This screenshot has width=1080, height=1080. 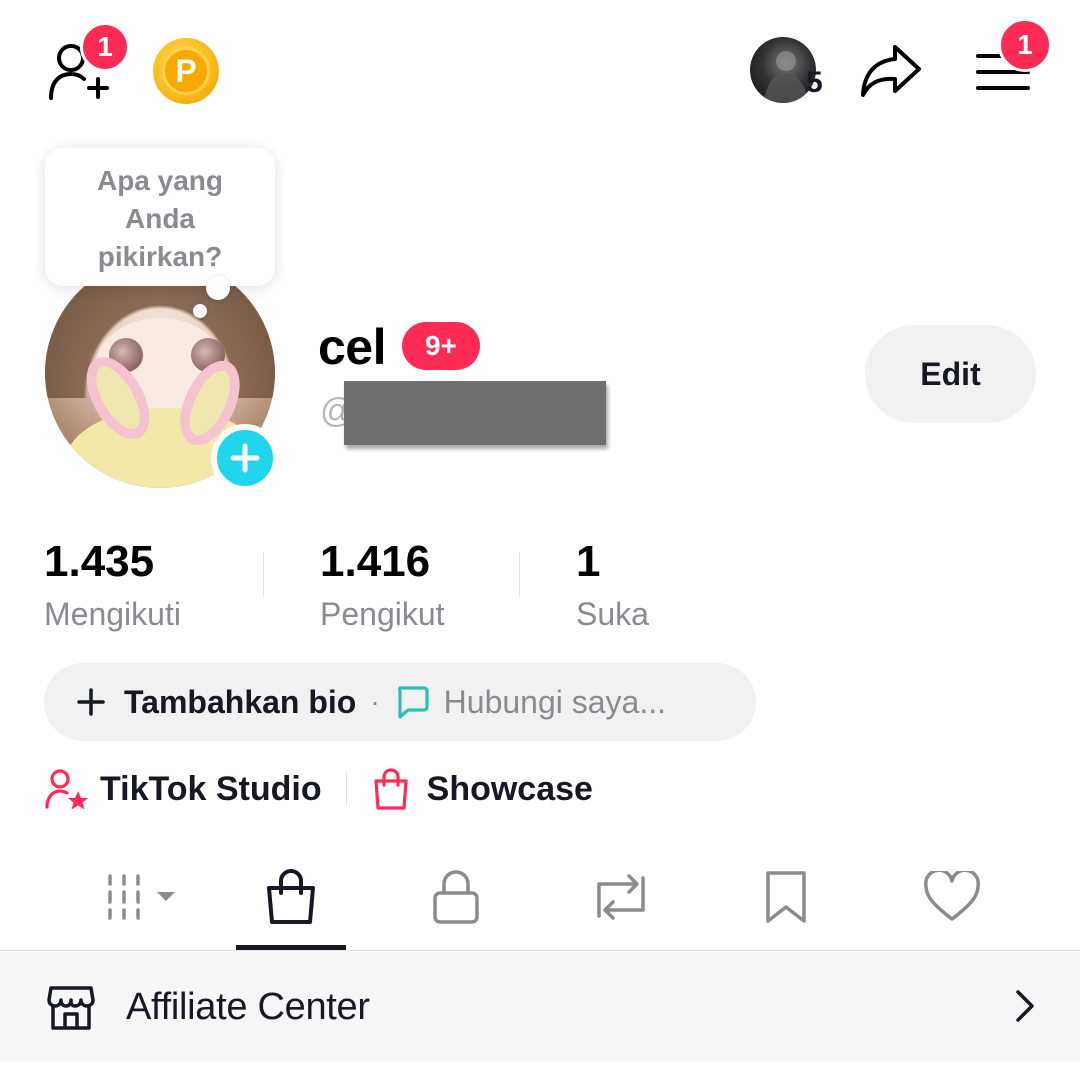 I want to click on thought-bubble-prompt: Apa yang Anda pikirkan?, so click(x=160, y=217).